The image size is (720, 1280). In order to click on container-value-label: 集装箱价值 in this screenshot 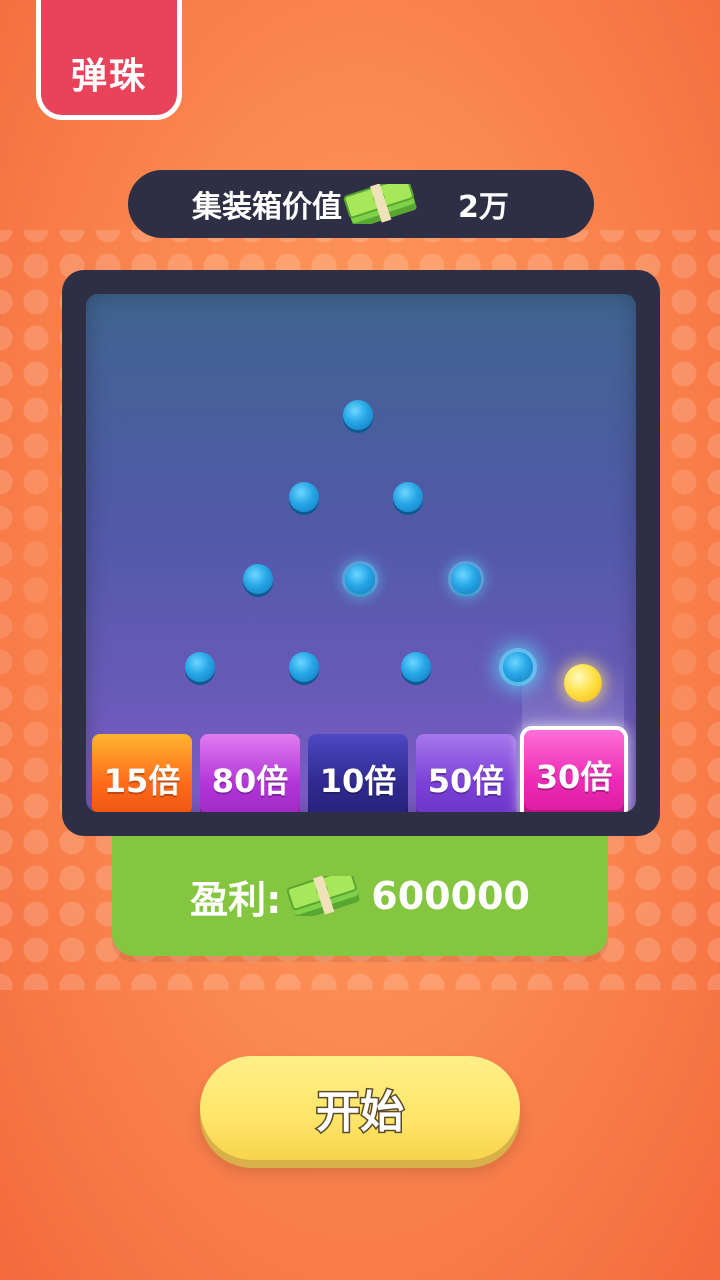, I will do `click(267, 207)`.